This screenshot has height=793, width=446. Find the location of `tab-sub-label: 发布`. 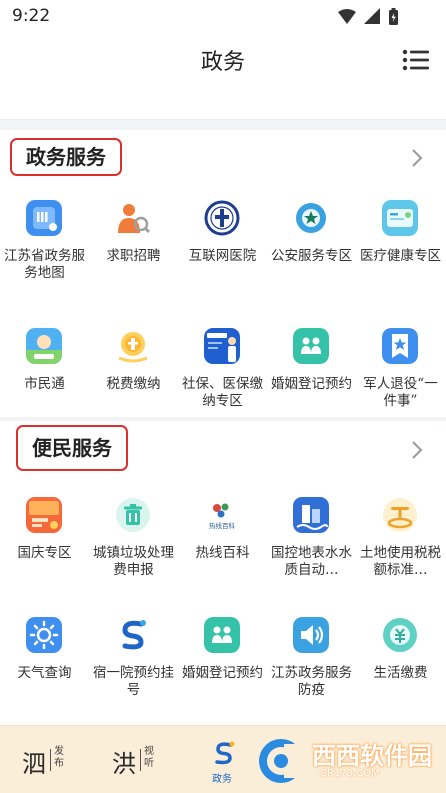

tab-sub-label: 发布 is located at coordinates (59, 757).